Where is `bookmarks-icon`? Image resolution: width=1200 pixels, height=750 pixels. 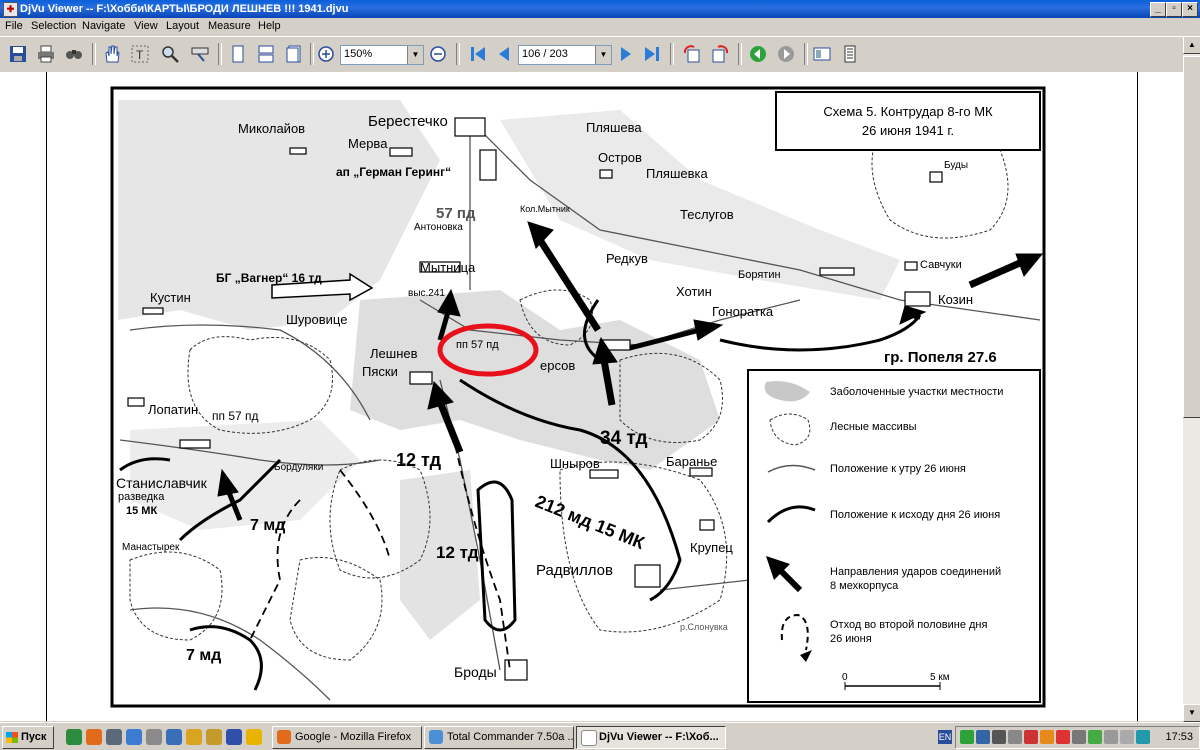 bookmarks-icon is located at coordinates (850, 54).